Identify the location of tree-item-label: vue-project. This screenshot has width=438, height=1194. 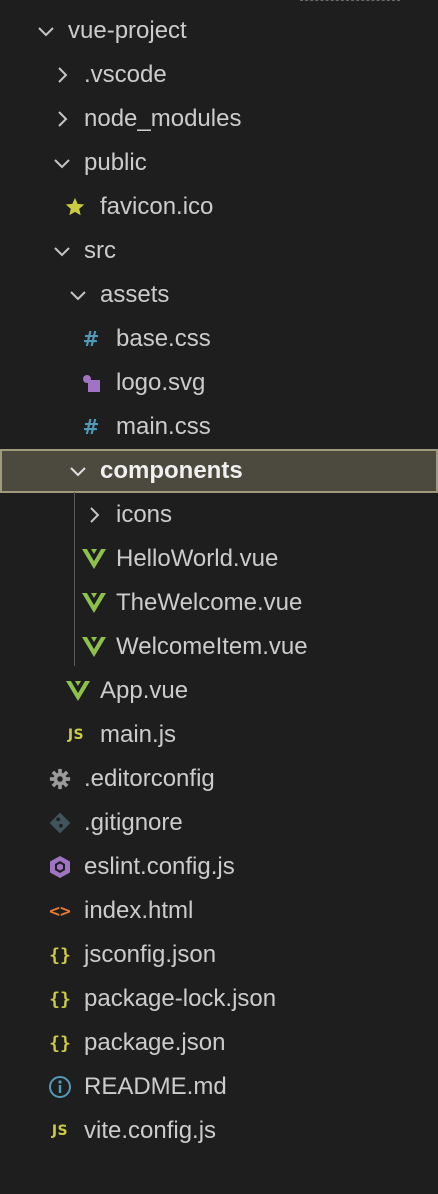
(127, 30).